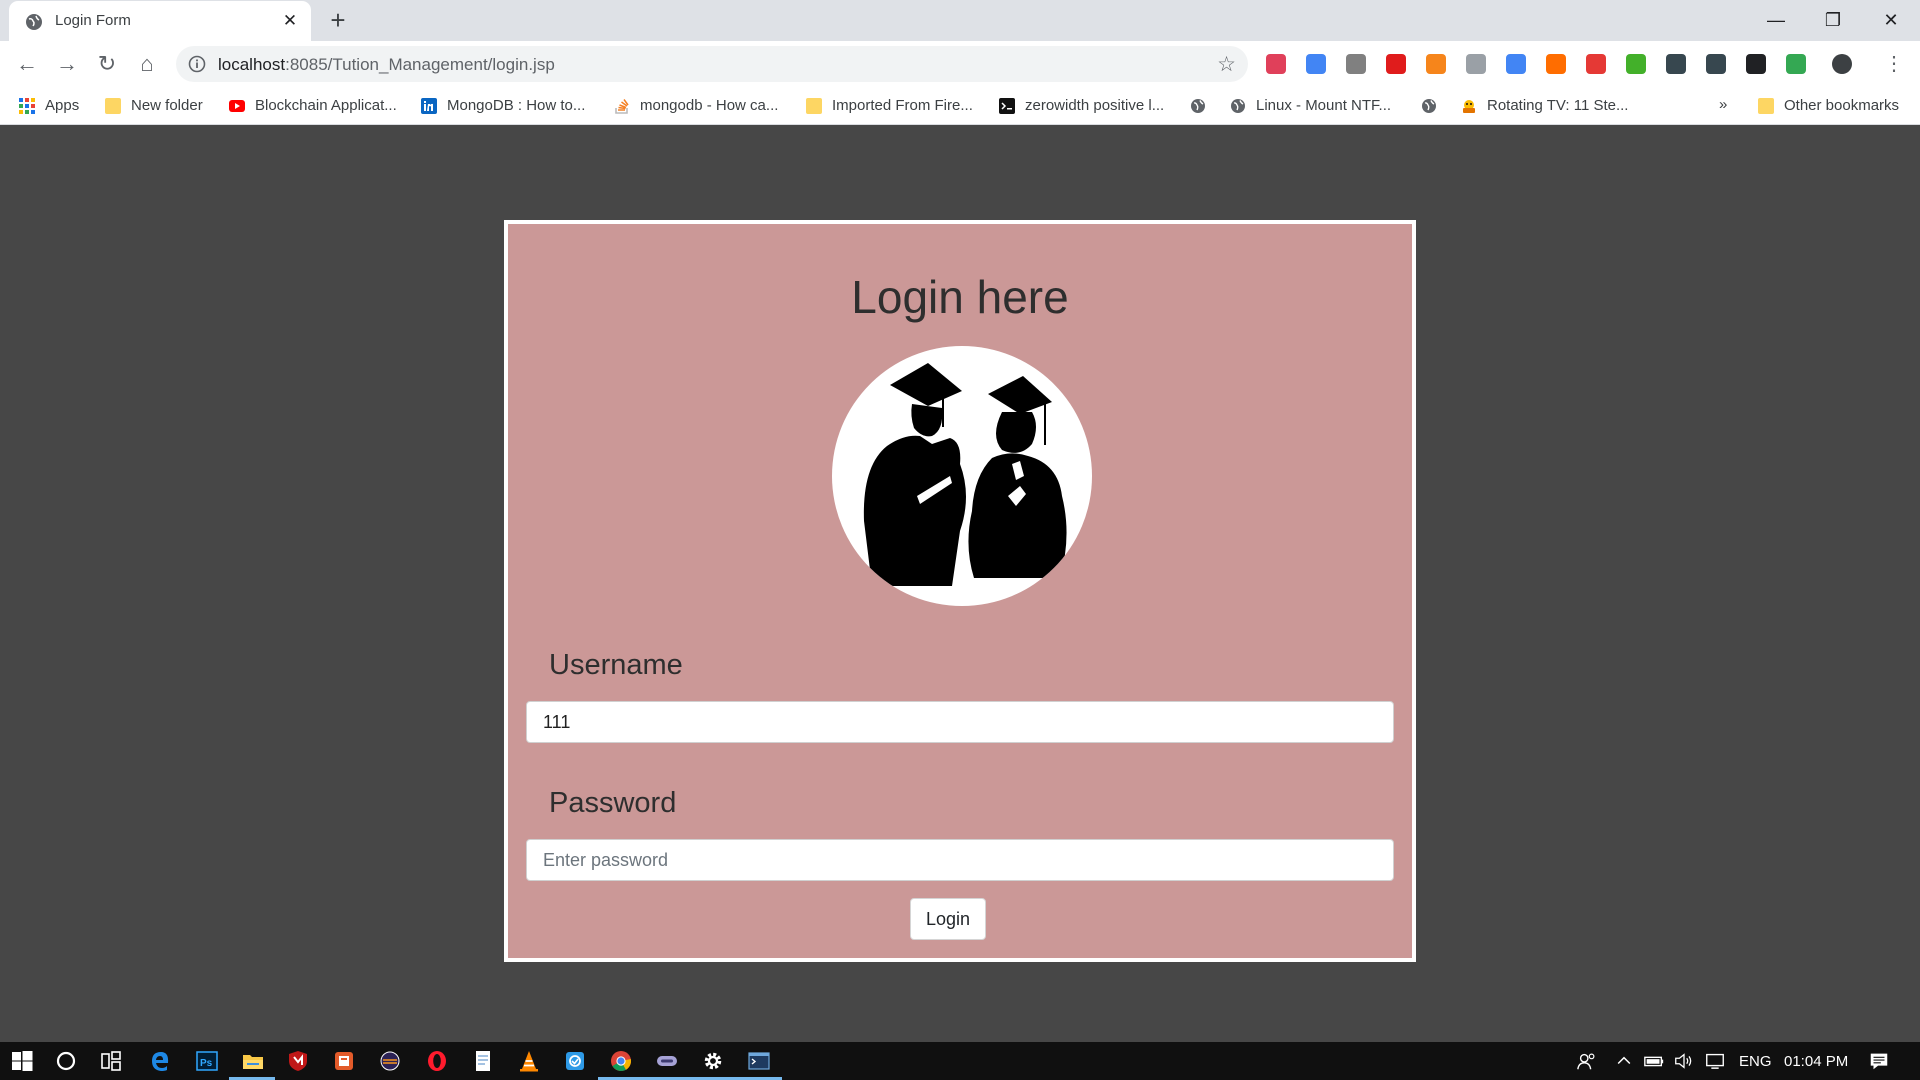 Image resolution: width=1920 pixels, height=1080 pixels. What do you see at coordinates (1476, 64) in the screenshot?
I see `keyboard-extension-icon` at bounding box center [1476, 64].